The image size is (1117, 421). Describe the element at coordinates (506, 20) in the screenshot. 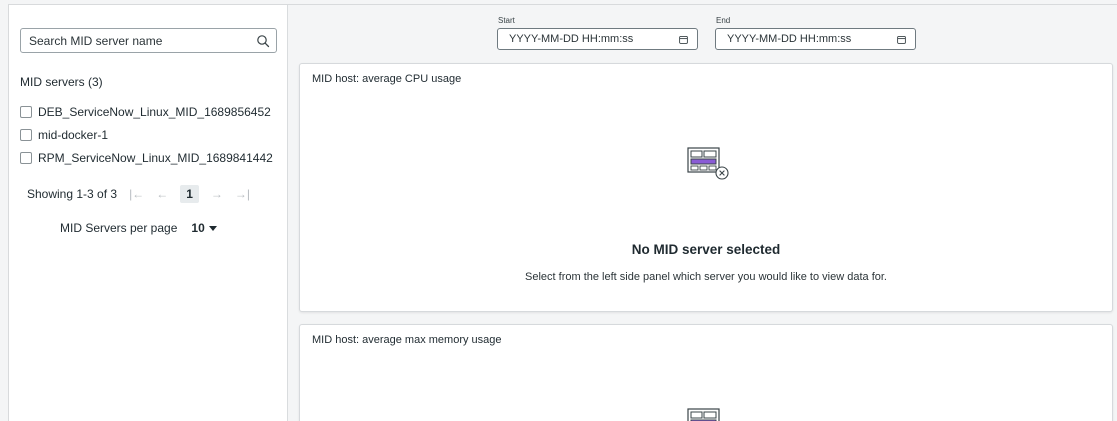

I see `start-date-label: Start` at that location.